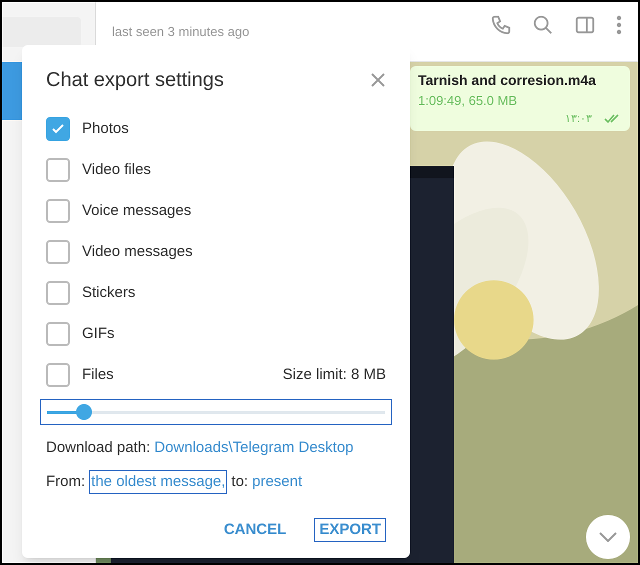 This screenshot has height=565, width=640. I want to click on file-name: Tarnish and corresion.m4a, so click(507, 80).